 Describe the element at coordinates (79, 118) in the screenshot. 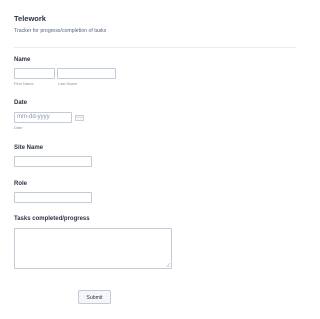

I see `calendar-icon` at that location.